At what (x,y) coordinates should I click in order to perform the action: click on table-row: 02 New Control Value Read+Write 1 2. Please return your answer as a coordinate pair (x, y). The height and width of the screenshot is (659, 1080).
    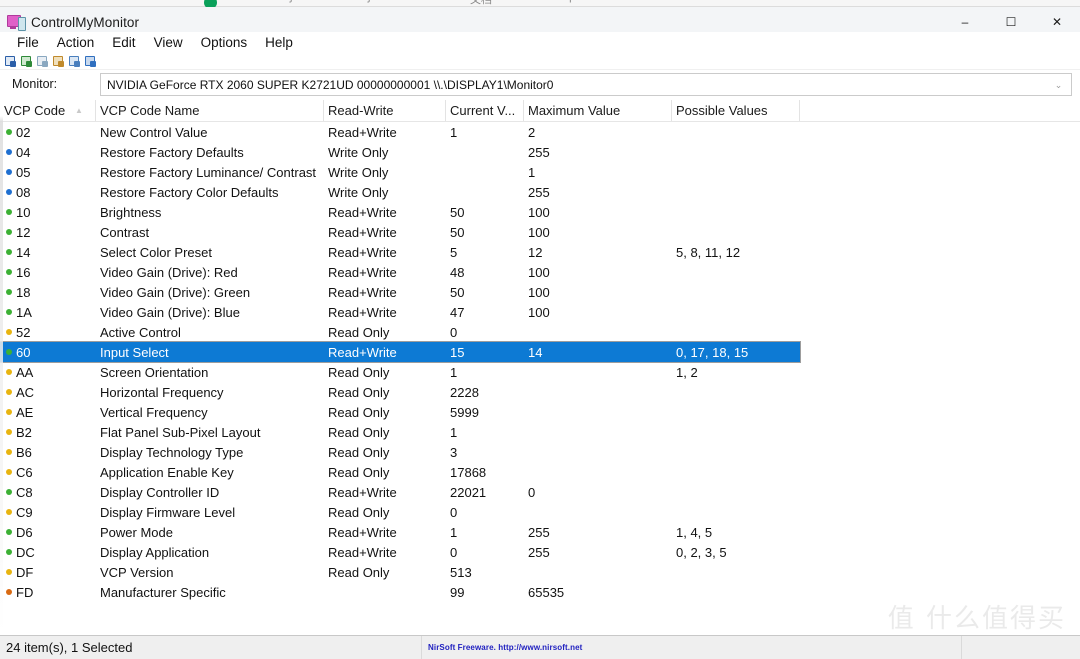
    Looking at the image, I should click on (540, 132).